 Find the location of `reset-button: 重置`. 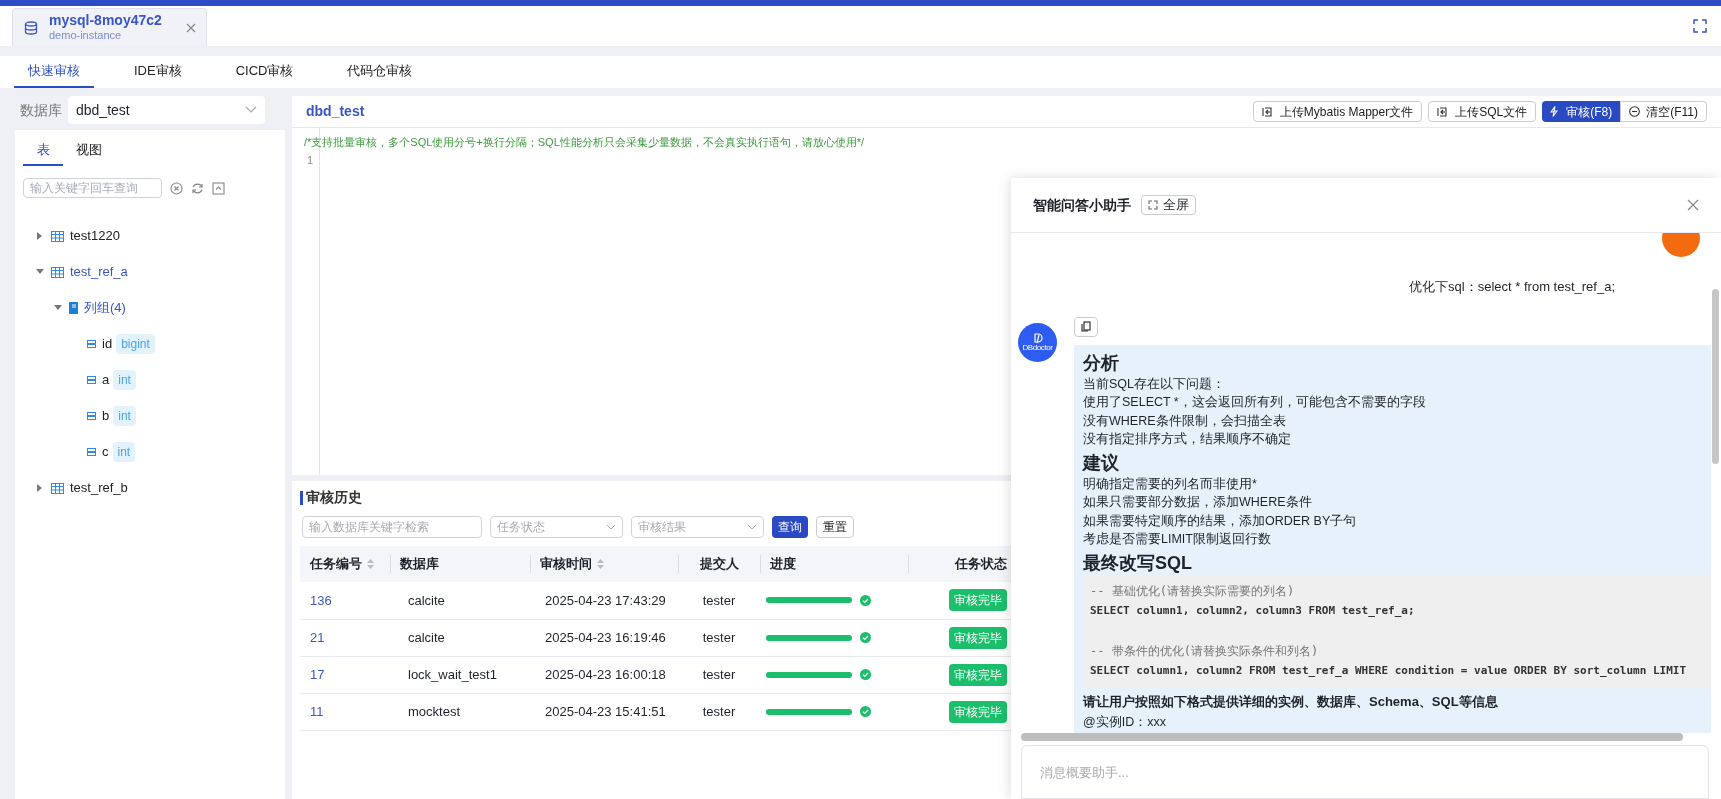

reset-button: 重置 is located at coordinates (835, 527).